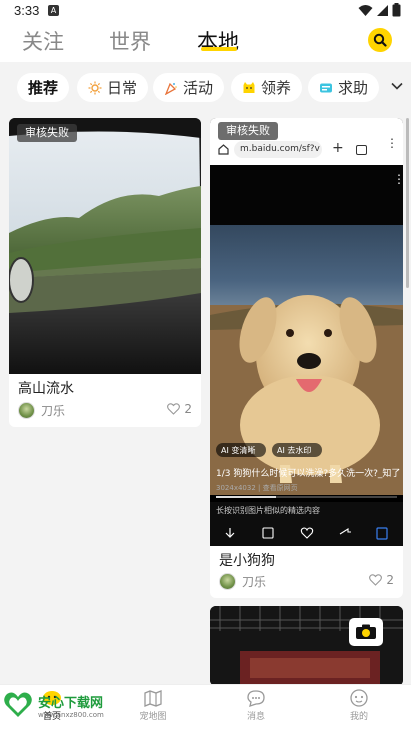 The height and width of the screenshot is (730, 411). I want to click on nav-messages: 消息, so click(256, 705).